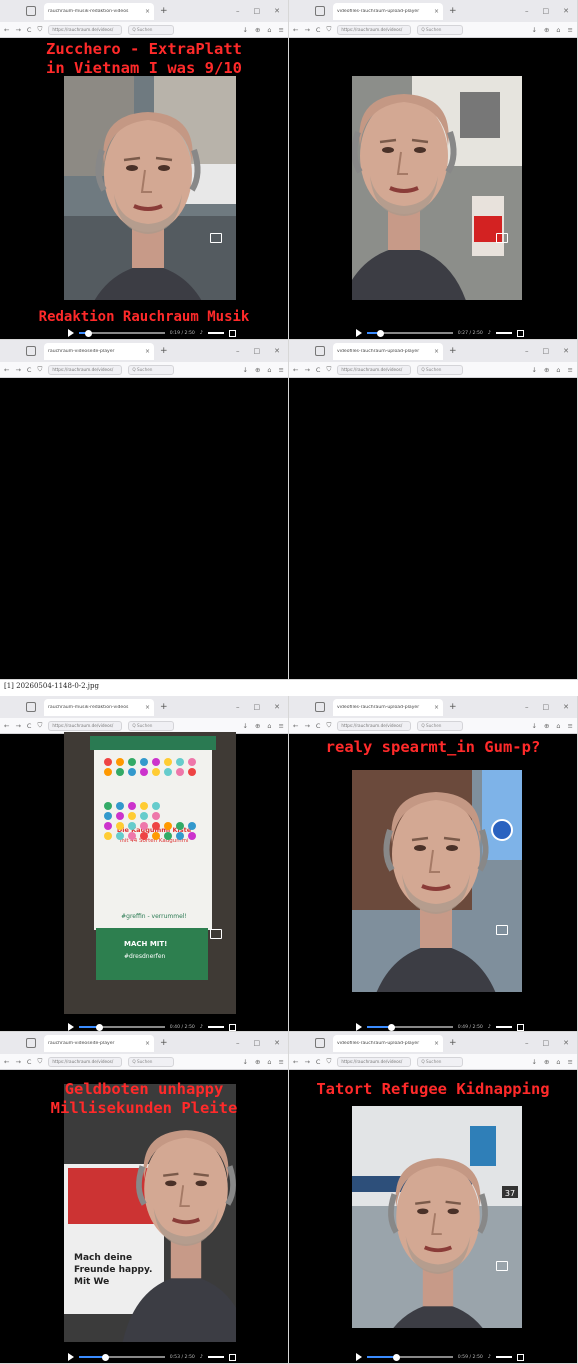  I want to click on volume-icon: ♪, so click(201, 333).